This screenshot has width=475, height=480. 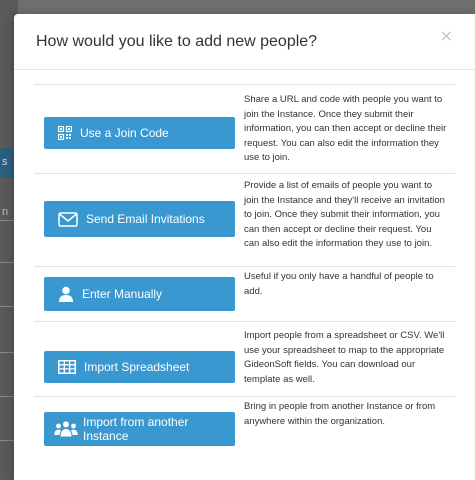 I want to click on backdrop-text-fragment: s, so click(x=5, y=162).